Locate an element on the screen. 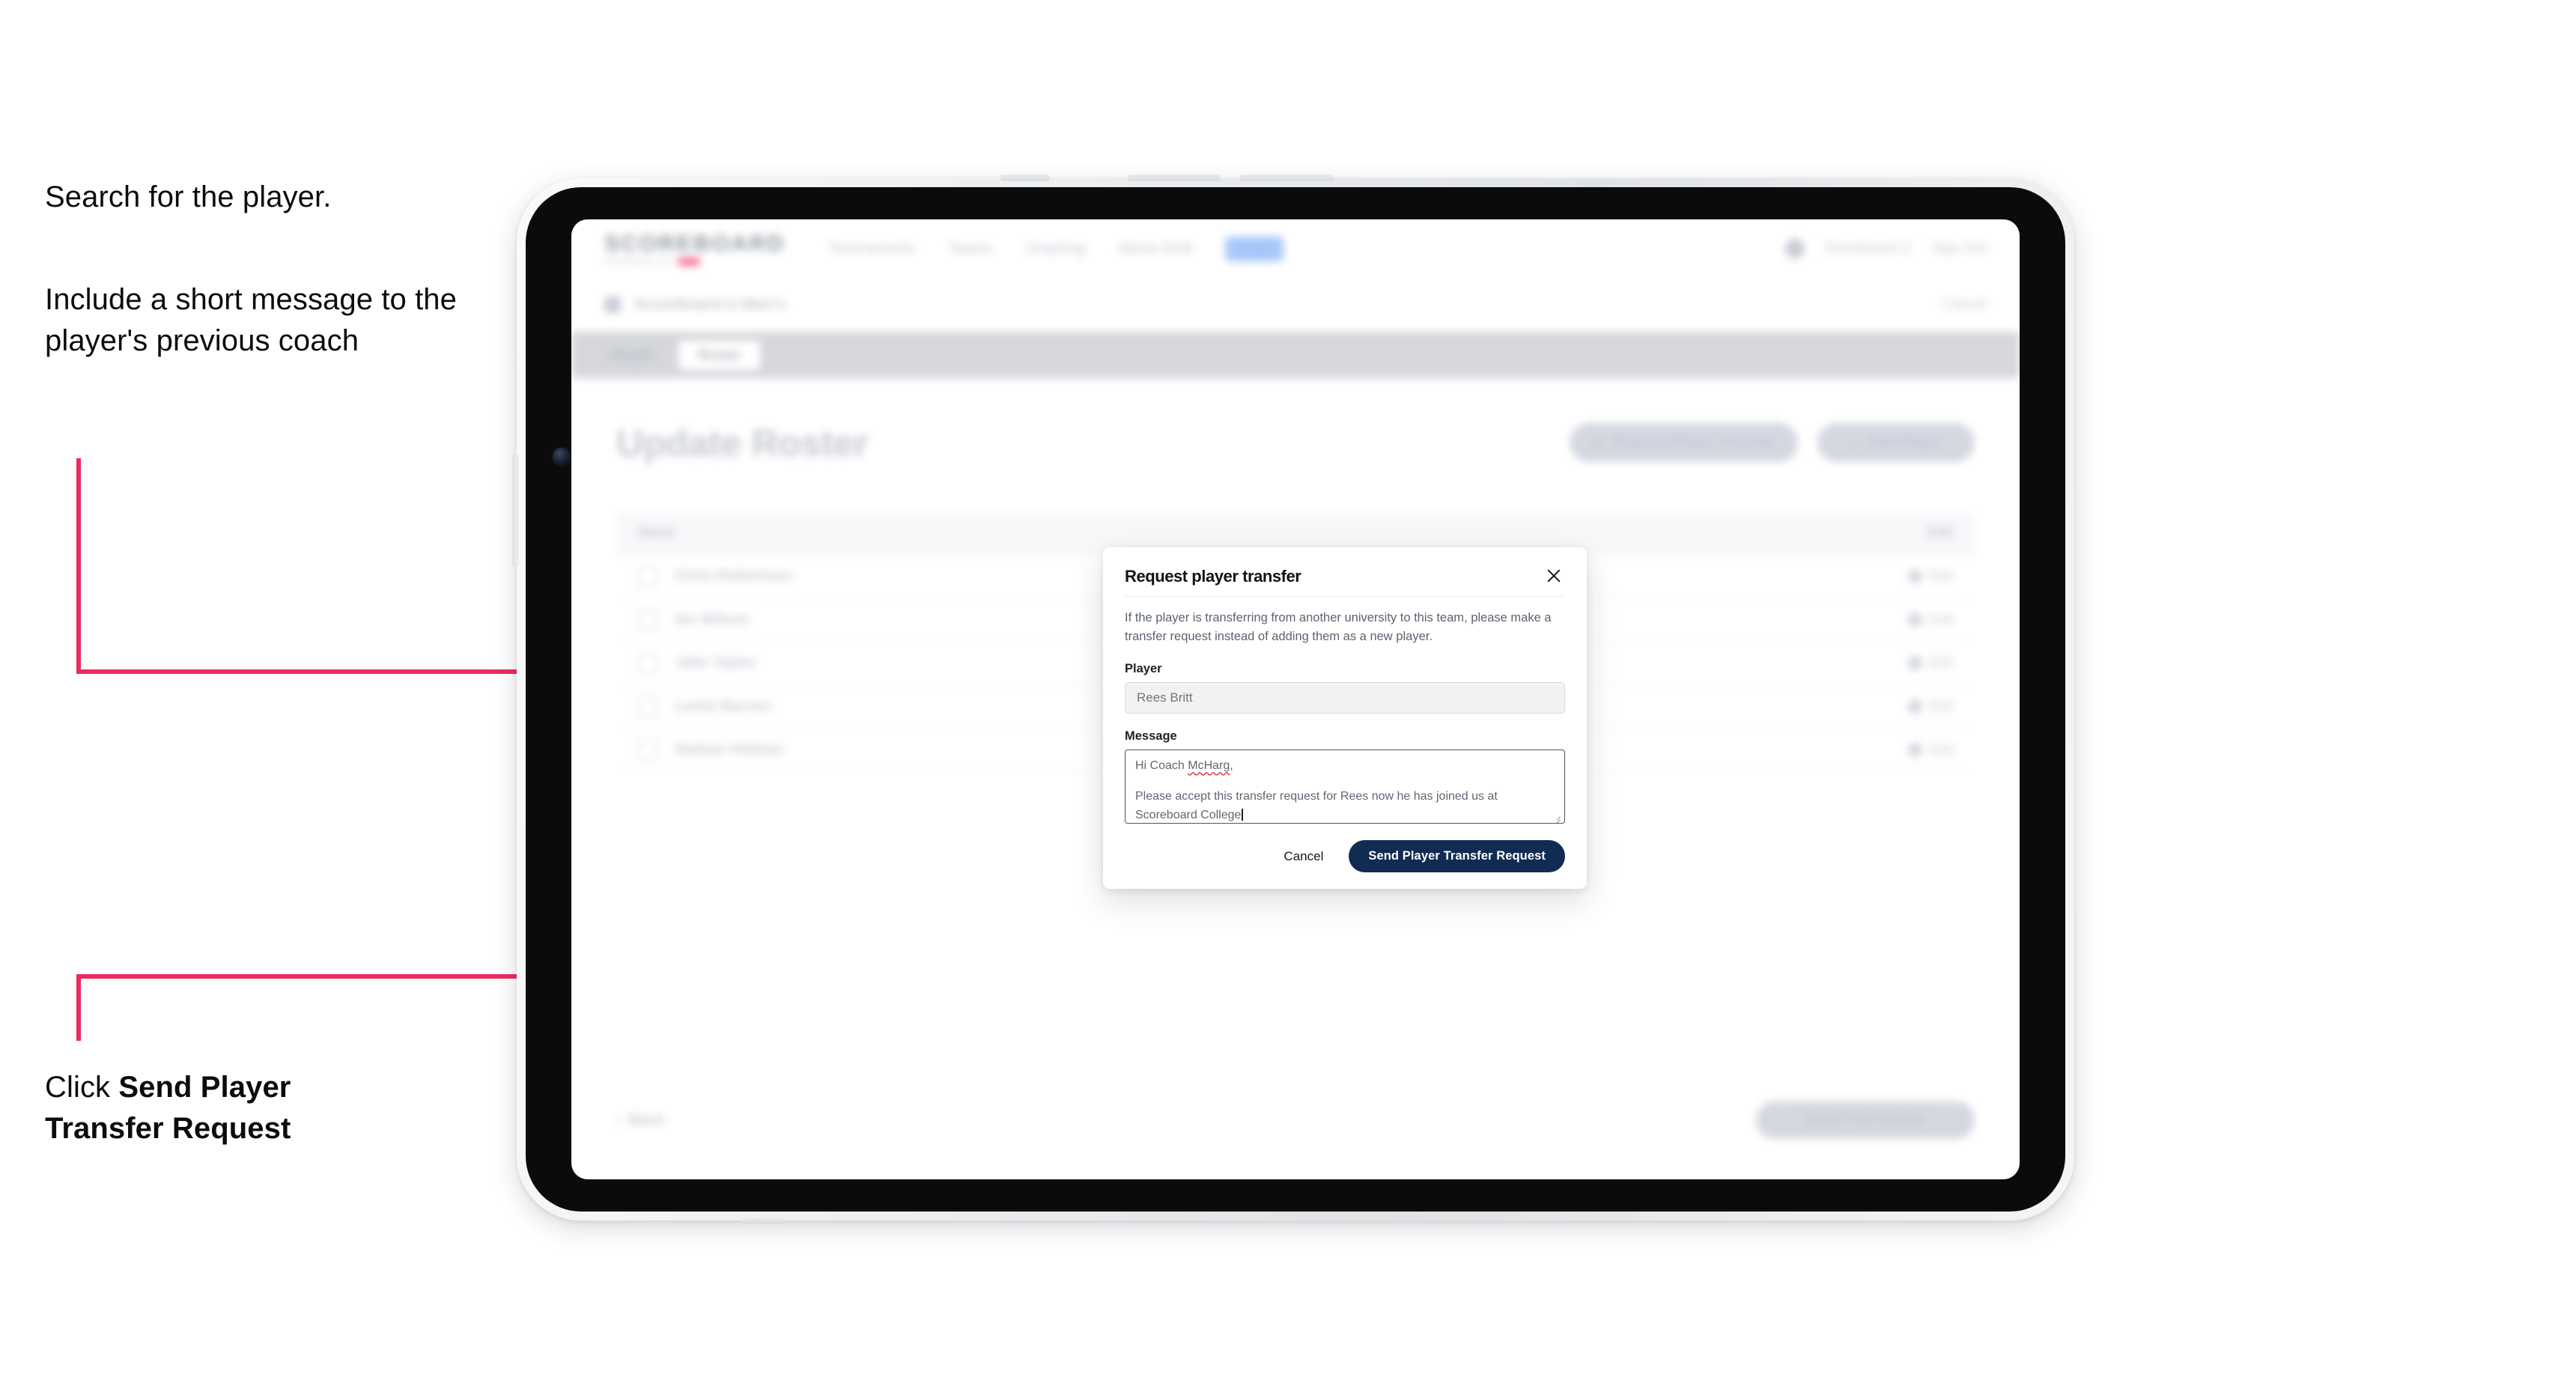 This screenshot has height=1386, width=2576. close-icon is located at coordinates (1554, 576).